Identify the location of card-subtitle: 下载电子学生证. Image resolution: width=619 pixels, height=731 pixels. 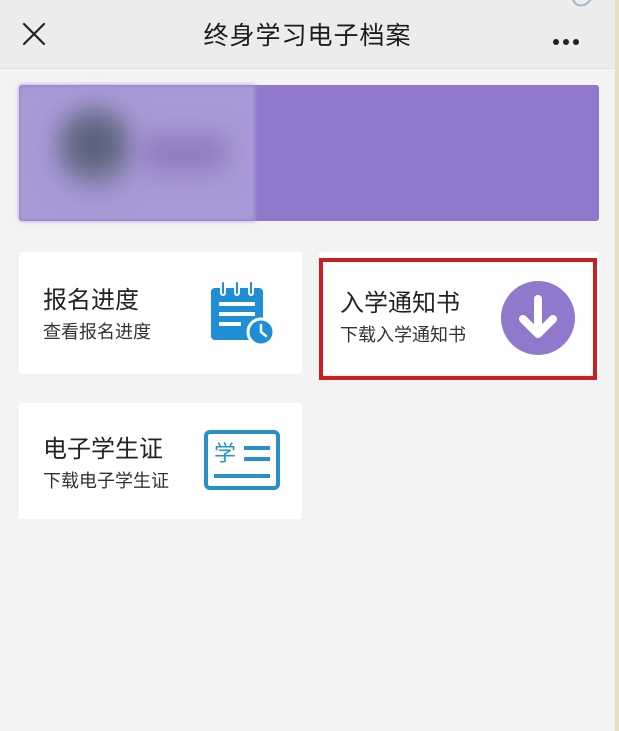
(106, 481).